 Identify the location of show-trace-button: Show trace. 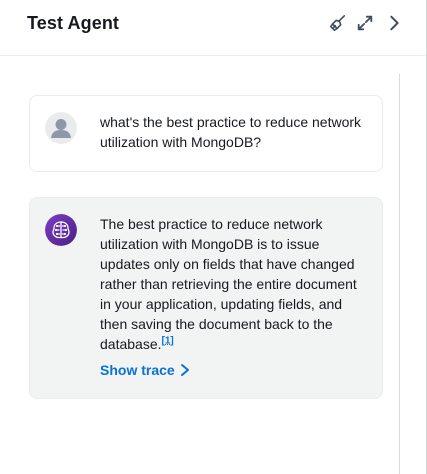
(145, 370).